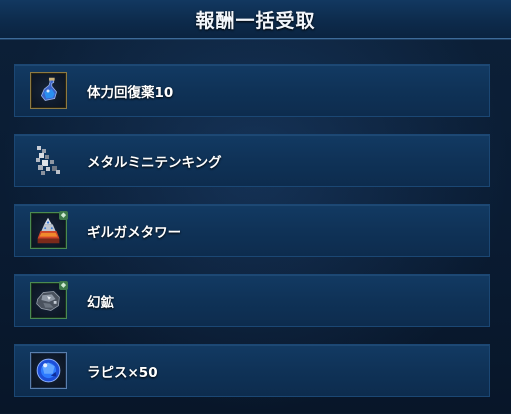  Describe the element at coordinates (252, 370) in the screenshot. I see `reward-item-lapis: ラピス×50` at that location.